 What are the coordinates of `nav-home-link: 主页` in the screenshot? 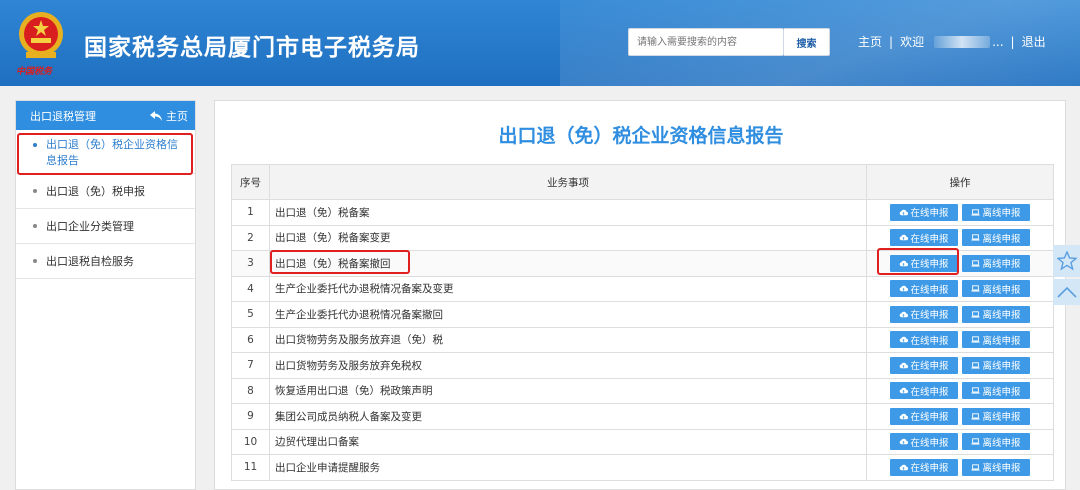 It's located at (870, 41).